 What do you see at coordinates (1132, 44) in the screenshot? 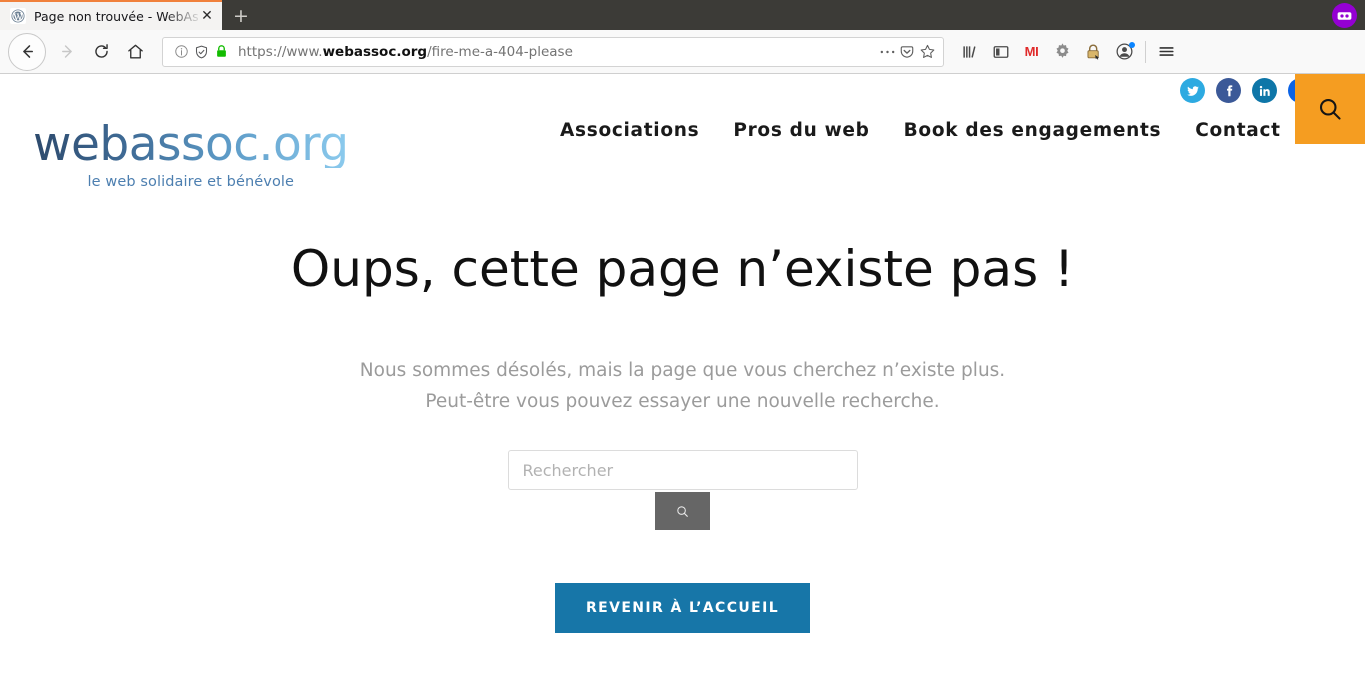
I see `account-notification-dot` at bounding box center [1132, 44].